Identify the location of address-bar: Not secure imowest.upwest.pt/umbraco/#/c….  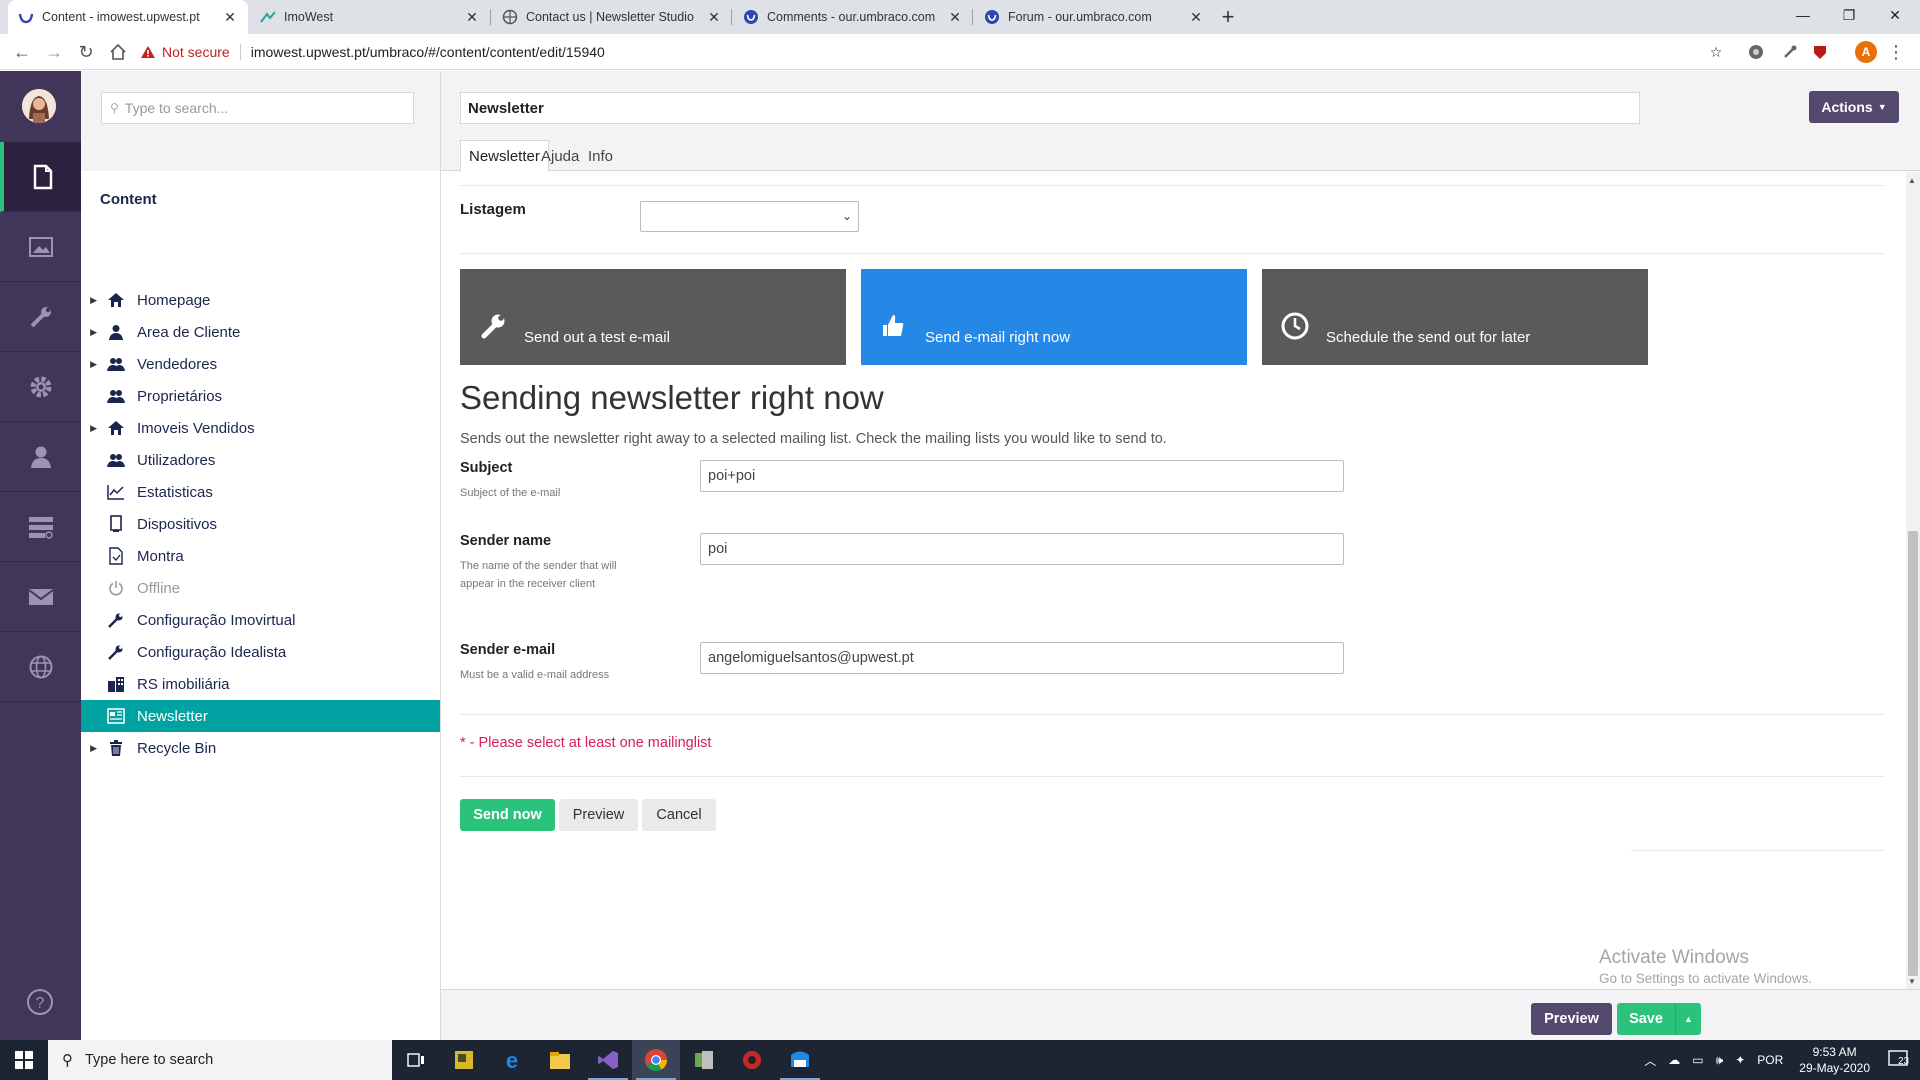
(927, 52).